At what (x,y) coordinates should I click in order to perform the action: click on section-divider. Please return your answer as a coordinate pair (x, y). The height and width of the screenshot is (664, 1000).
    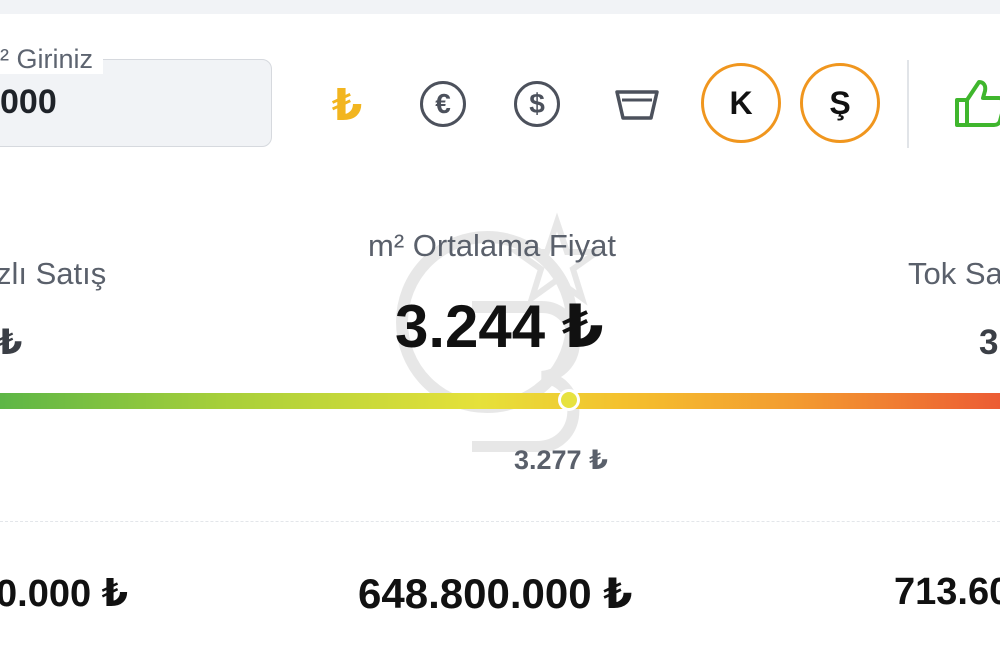
    Looking at the image, I should click on (500, 521).